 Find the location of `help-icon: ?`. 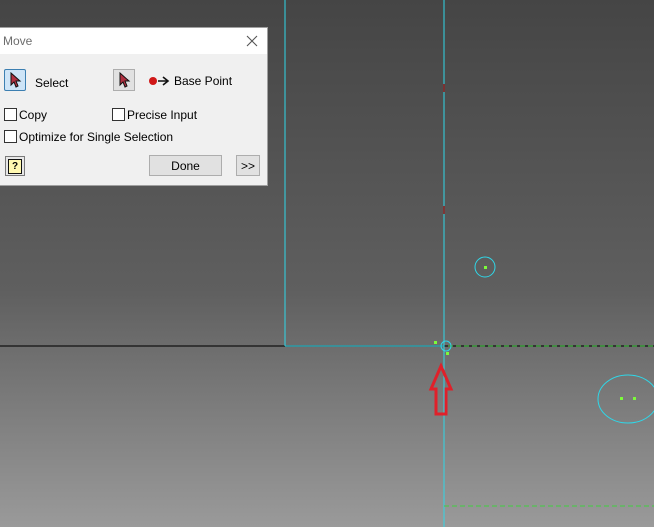

help-icon: ? is located at coordinates (15, 166).